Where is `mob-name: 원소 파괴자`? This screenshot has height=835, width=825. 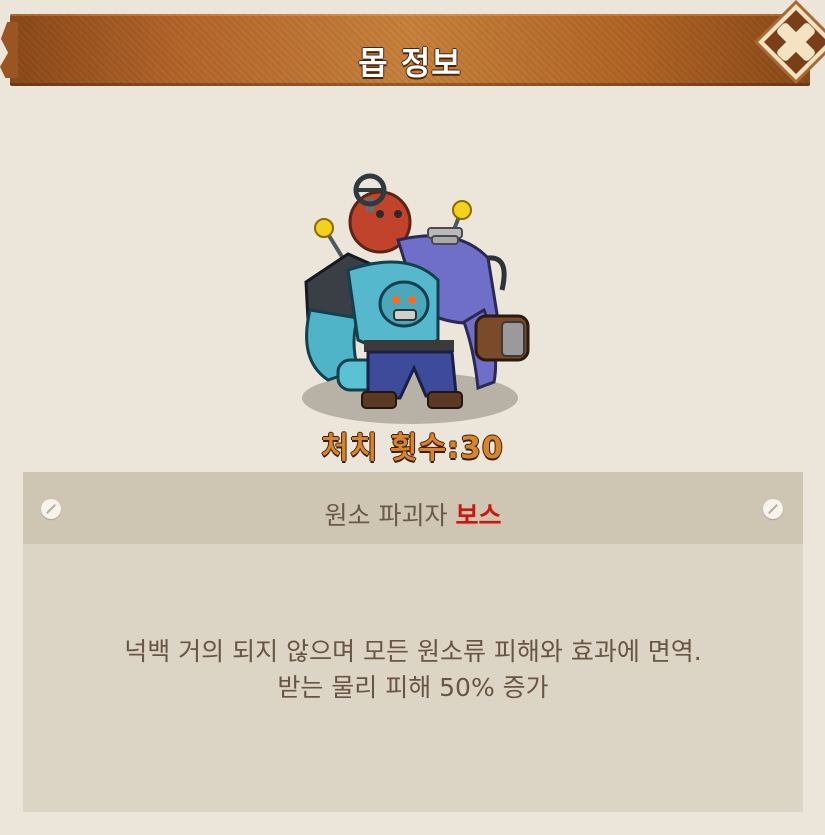
mob-name: 원소 파괴자 is located at coordinates (386, 515).